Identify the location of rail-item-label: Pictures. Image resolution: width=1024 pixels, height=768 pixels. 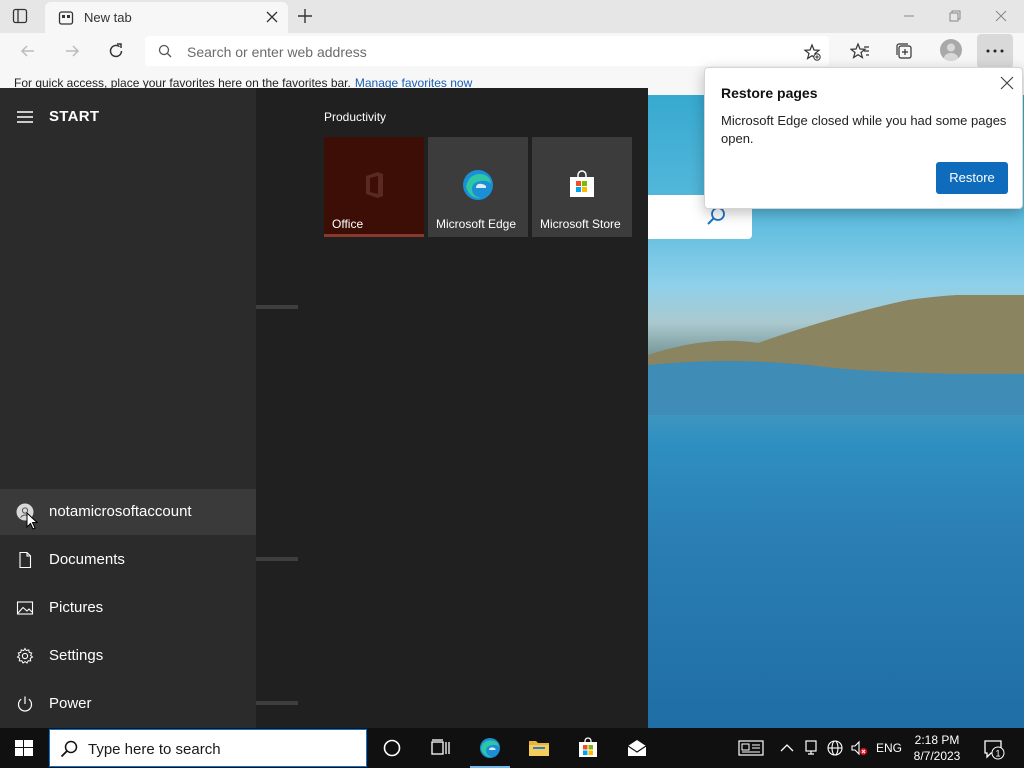
(76, 607).